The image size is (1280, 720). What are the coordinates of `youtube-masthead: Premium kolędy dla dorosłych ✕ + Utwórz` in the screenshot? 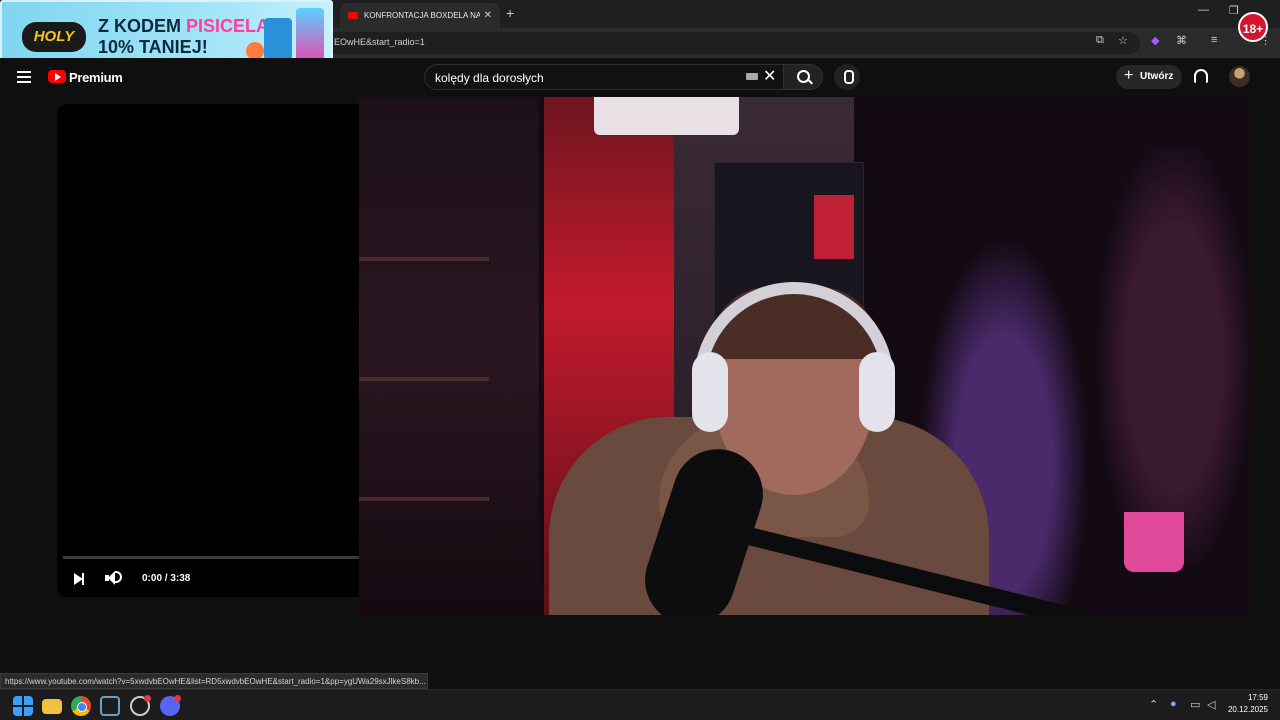 It's located at (640, 78).